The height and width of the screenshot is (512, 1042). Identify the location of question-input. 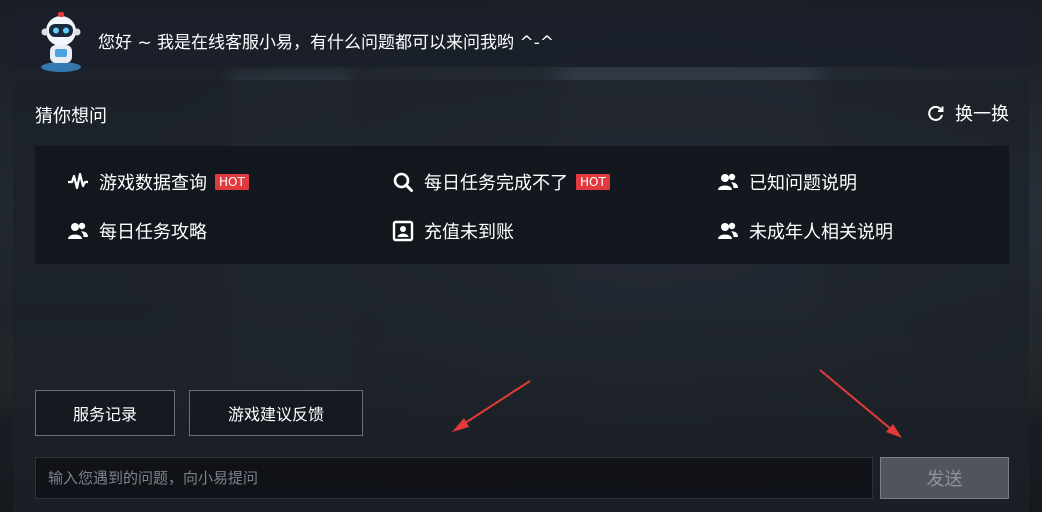
(454, 478).